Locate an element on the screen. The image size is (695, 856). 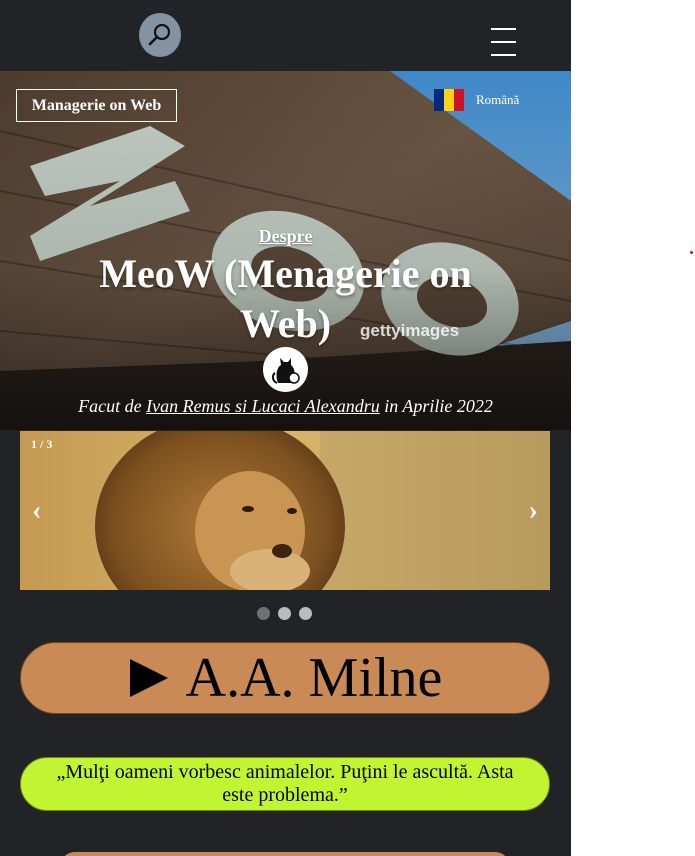
romania-flag-icon is located at coordinates (449, 100).